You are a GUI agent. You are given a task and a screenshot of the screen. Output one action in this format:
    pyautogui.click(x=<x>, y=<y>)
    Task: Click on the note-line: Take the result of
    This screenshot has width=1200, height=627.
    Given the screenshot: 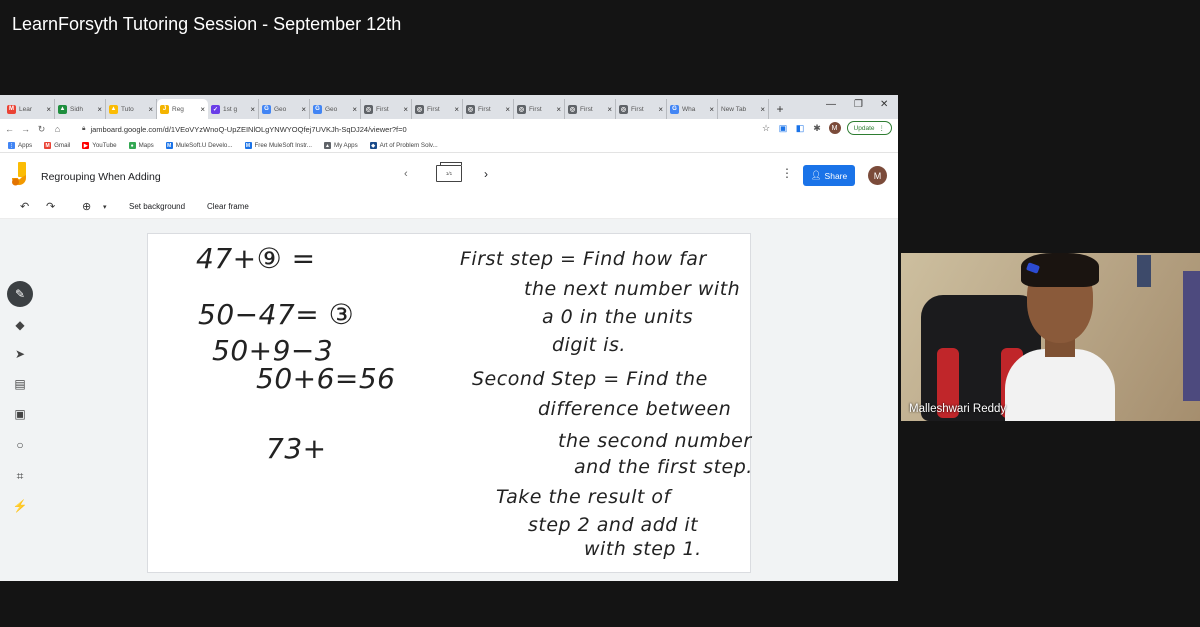 What is the action you would take?
    pyautogui.click(x=583, y=497)
    